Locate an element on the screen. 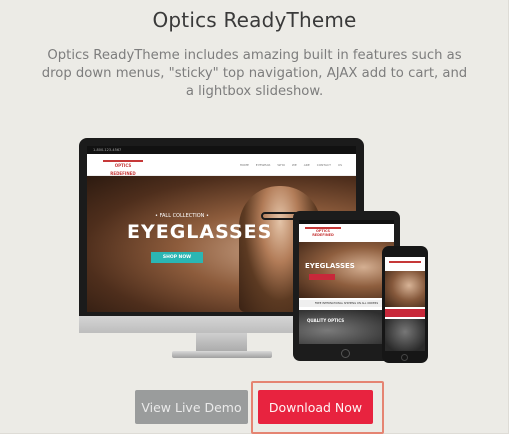  phone-hero is located at coordinates (405, 289).